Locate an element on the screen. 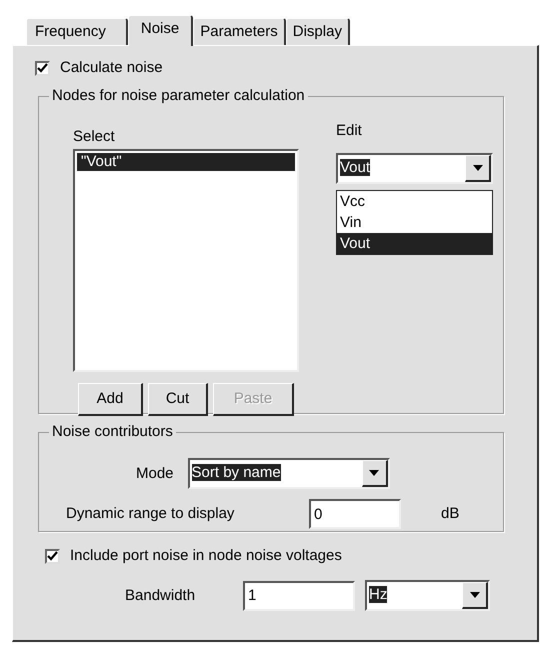  selected-value: Hz is located at coordinates (378, 594).